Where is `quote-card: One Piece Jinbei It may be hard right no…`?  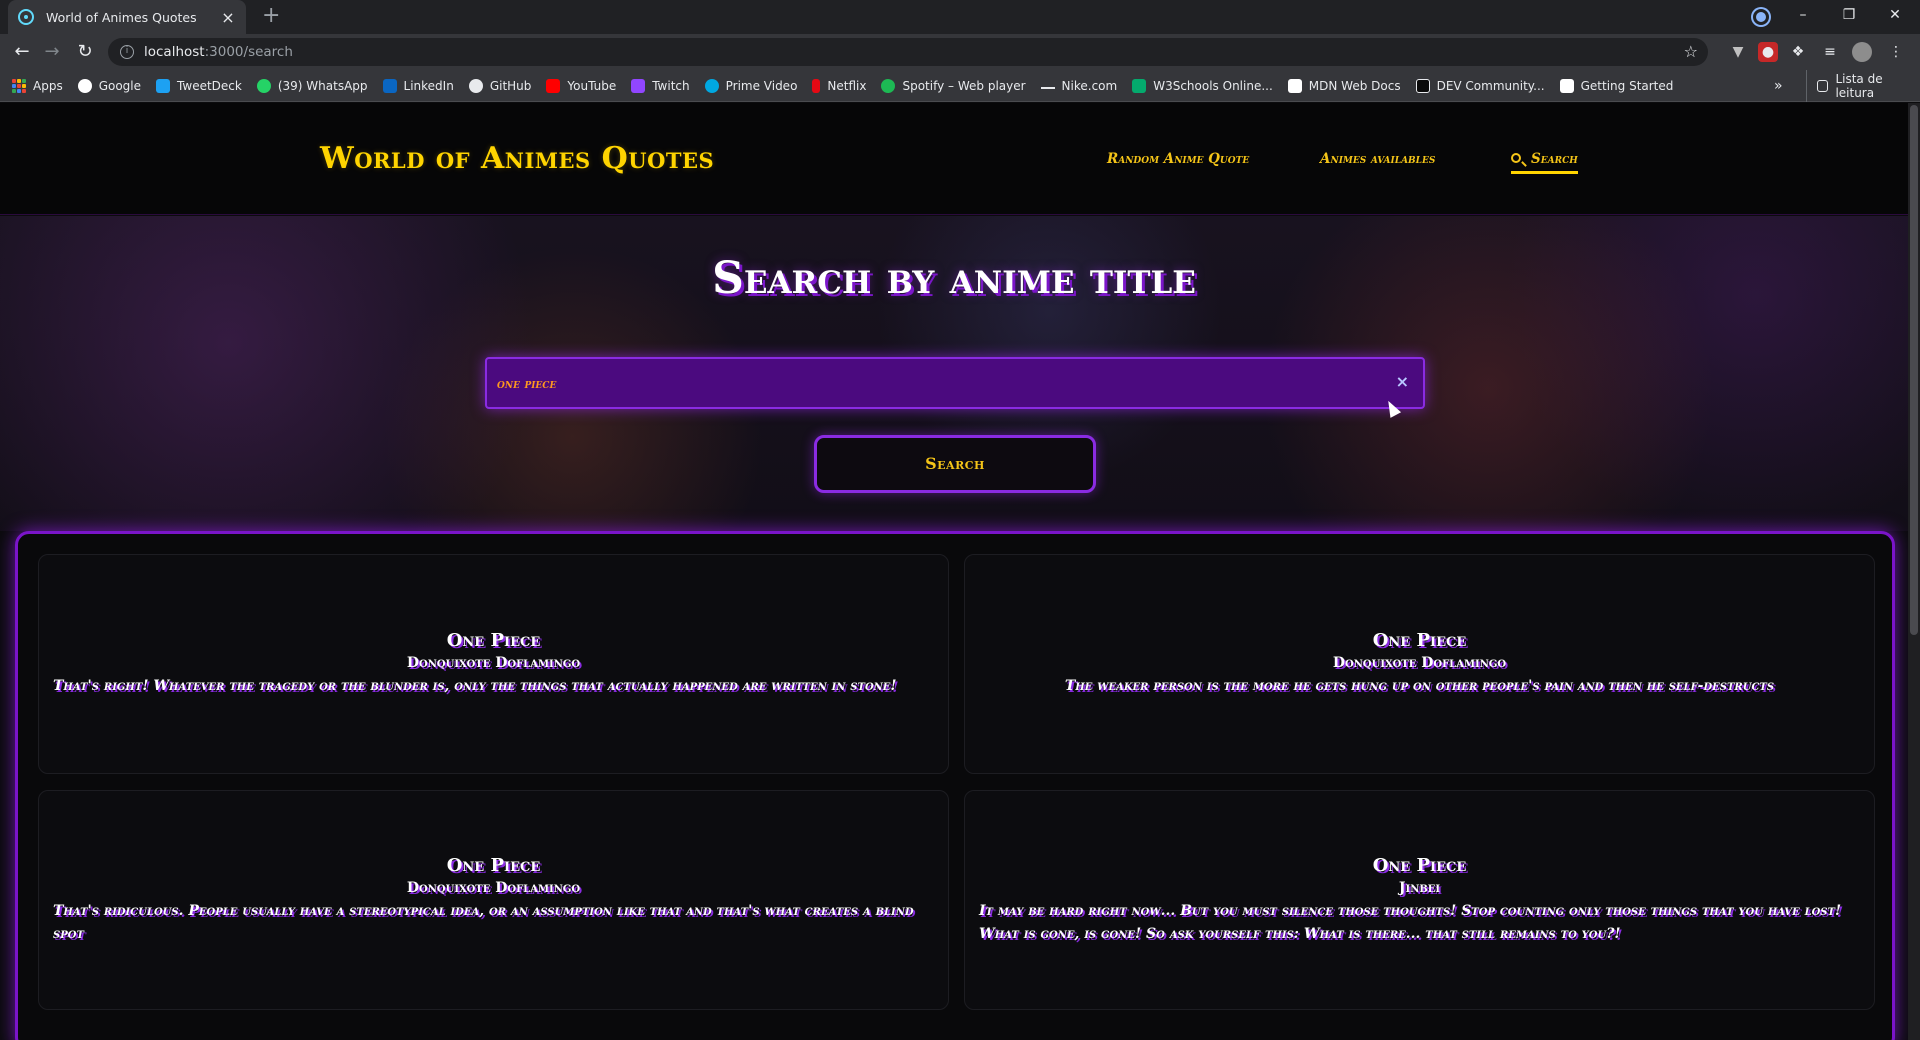 quote-card: One Piece Jinbei It may be hard right no… is located at coordinates (1419, 900).